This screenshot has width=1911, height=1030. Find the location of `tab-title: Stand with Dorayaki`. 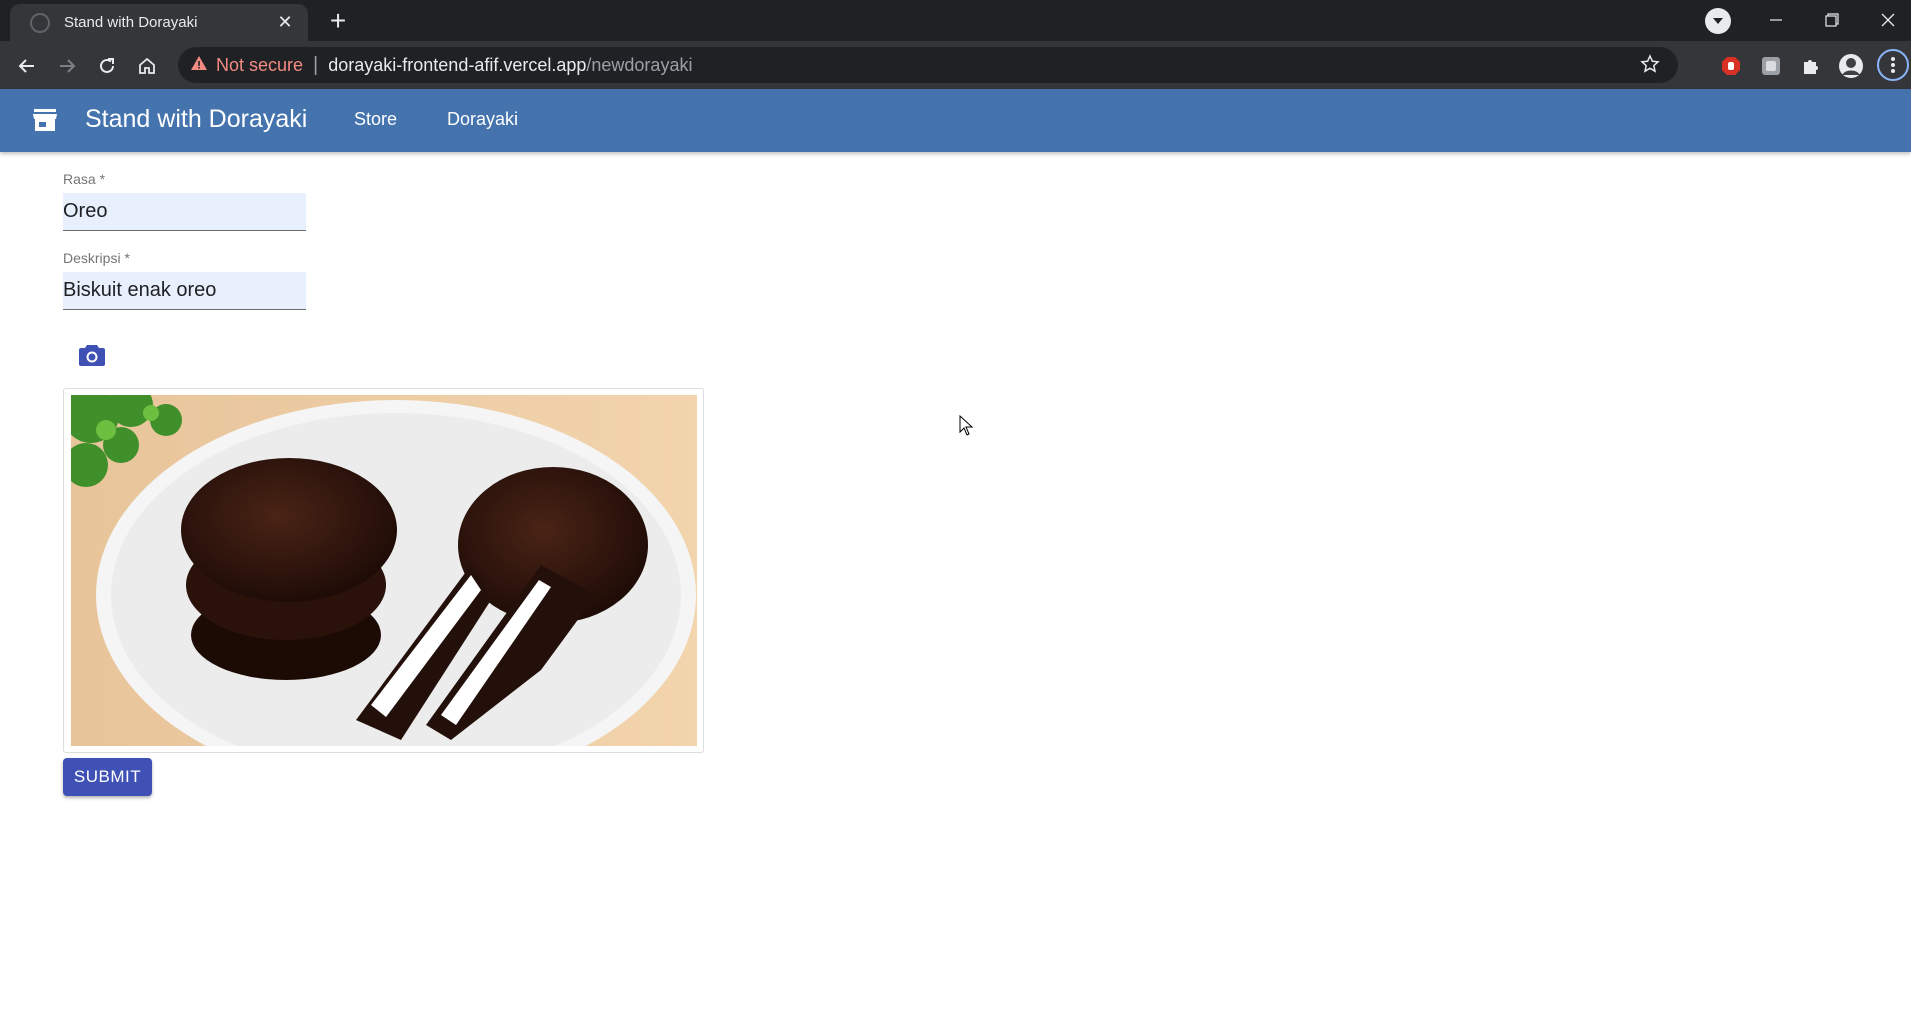

tab-title: Stand with Dorayaki is located at coordinates (131, 22).